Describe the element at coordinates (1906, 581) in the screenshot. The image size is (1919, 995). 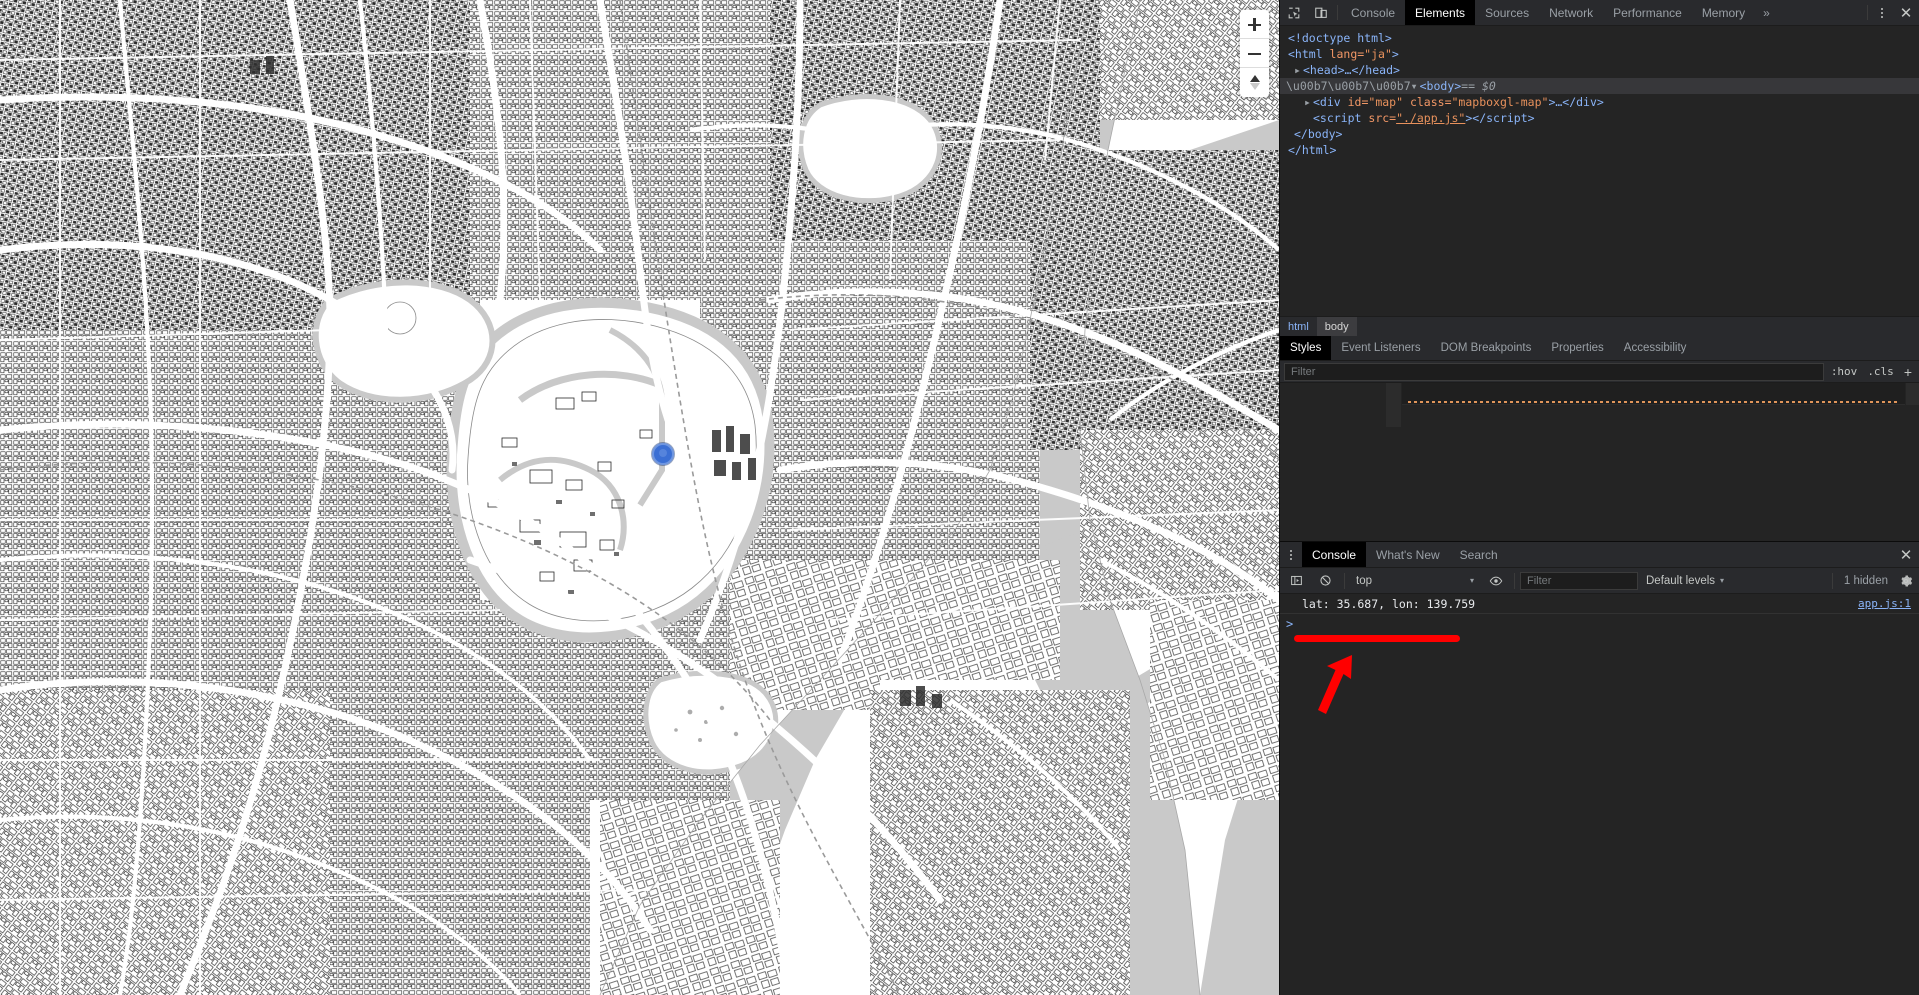
I see `console-settings-gear-icon` at that location.